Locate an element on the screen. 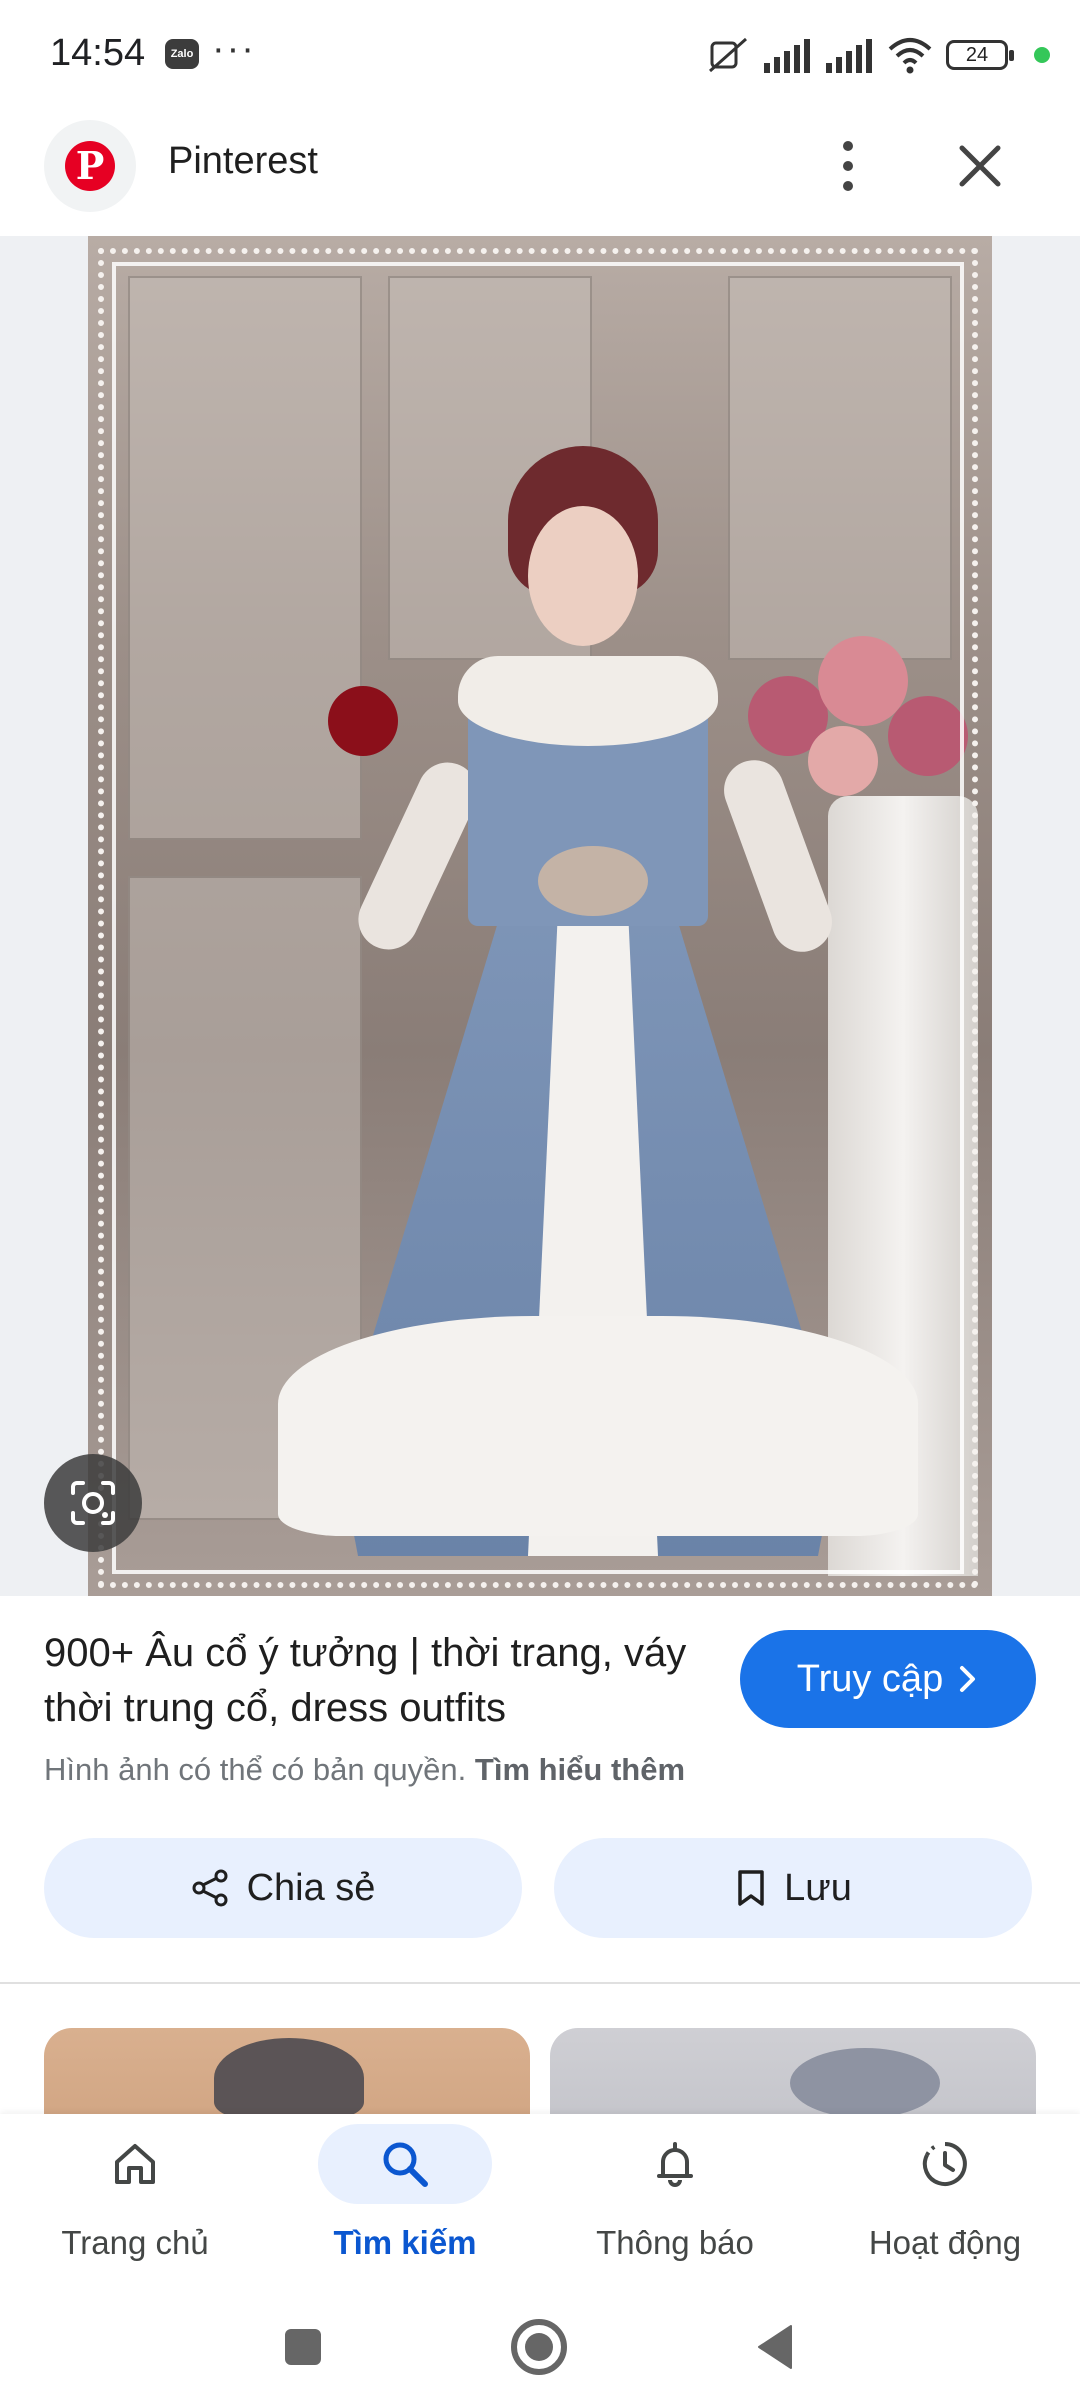 Image resolution: width=1080 pixels, height=2400 pixels. status-bar: 14:54 Zalo ··· 24 is located at coordinates (540, 55).